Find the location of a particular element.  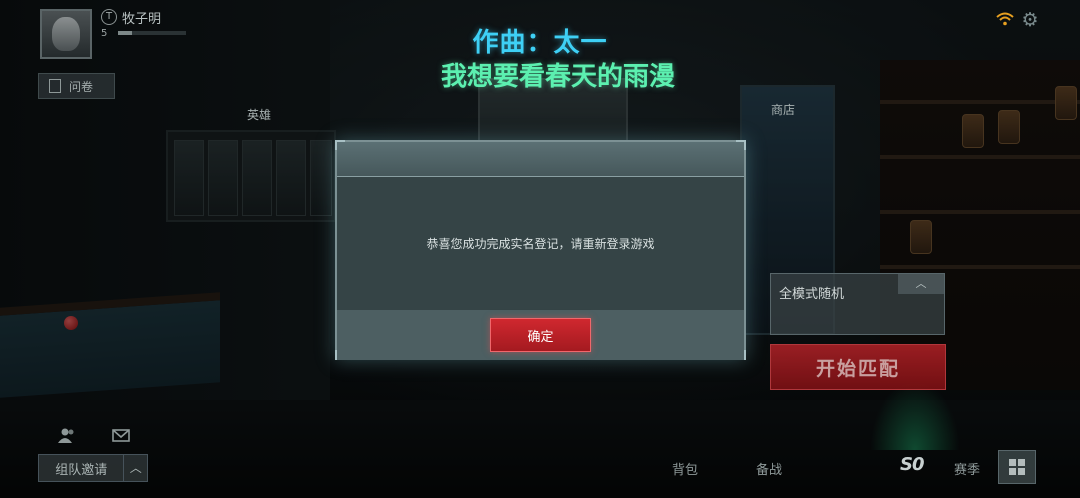

grid-icon is located at coordinates (1017, 467).